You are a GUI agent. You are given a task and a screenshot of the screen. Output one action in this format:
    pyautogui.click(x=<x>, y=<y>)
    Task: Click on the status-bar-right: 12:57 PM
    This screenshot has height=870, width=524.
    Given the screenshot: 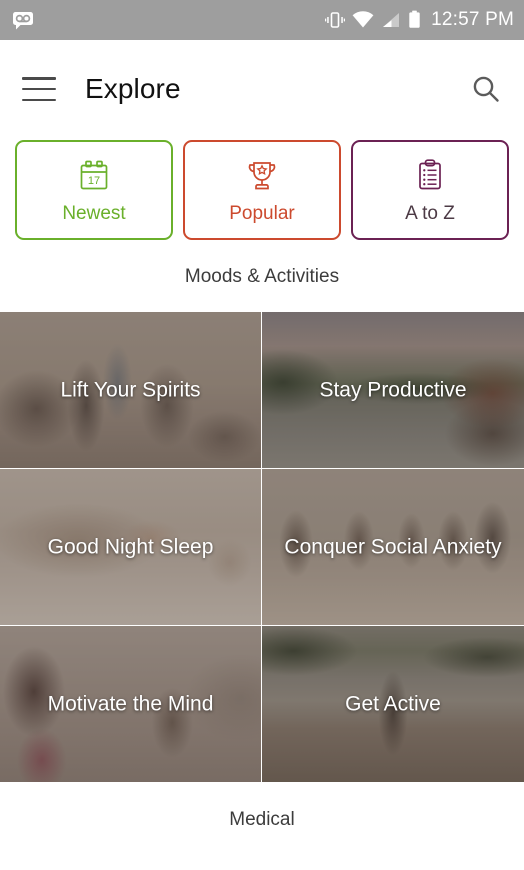 What is the action you would take?
    pyautogui.click(x=419, y=20)
    